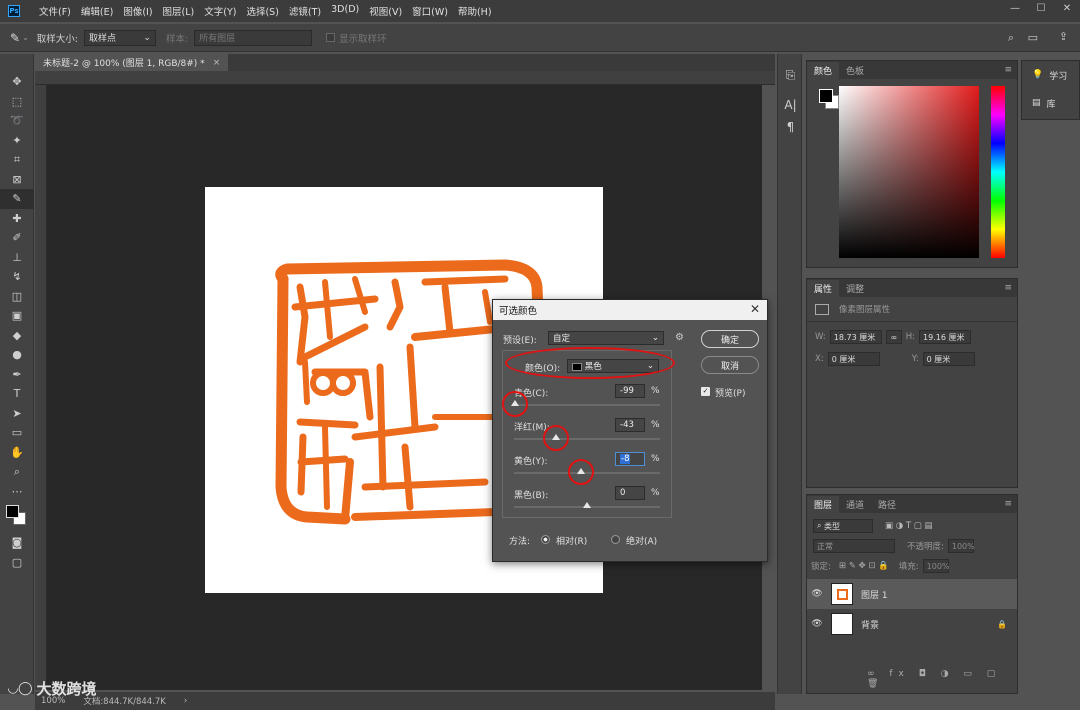 The image size is (1080, 710). I want to click on hue-slider, so click(998, 172).